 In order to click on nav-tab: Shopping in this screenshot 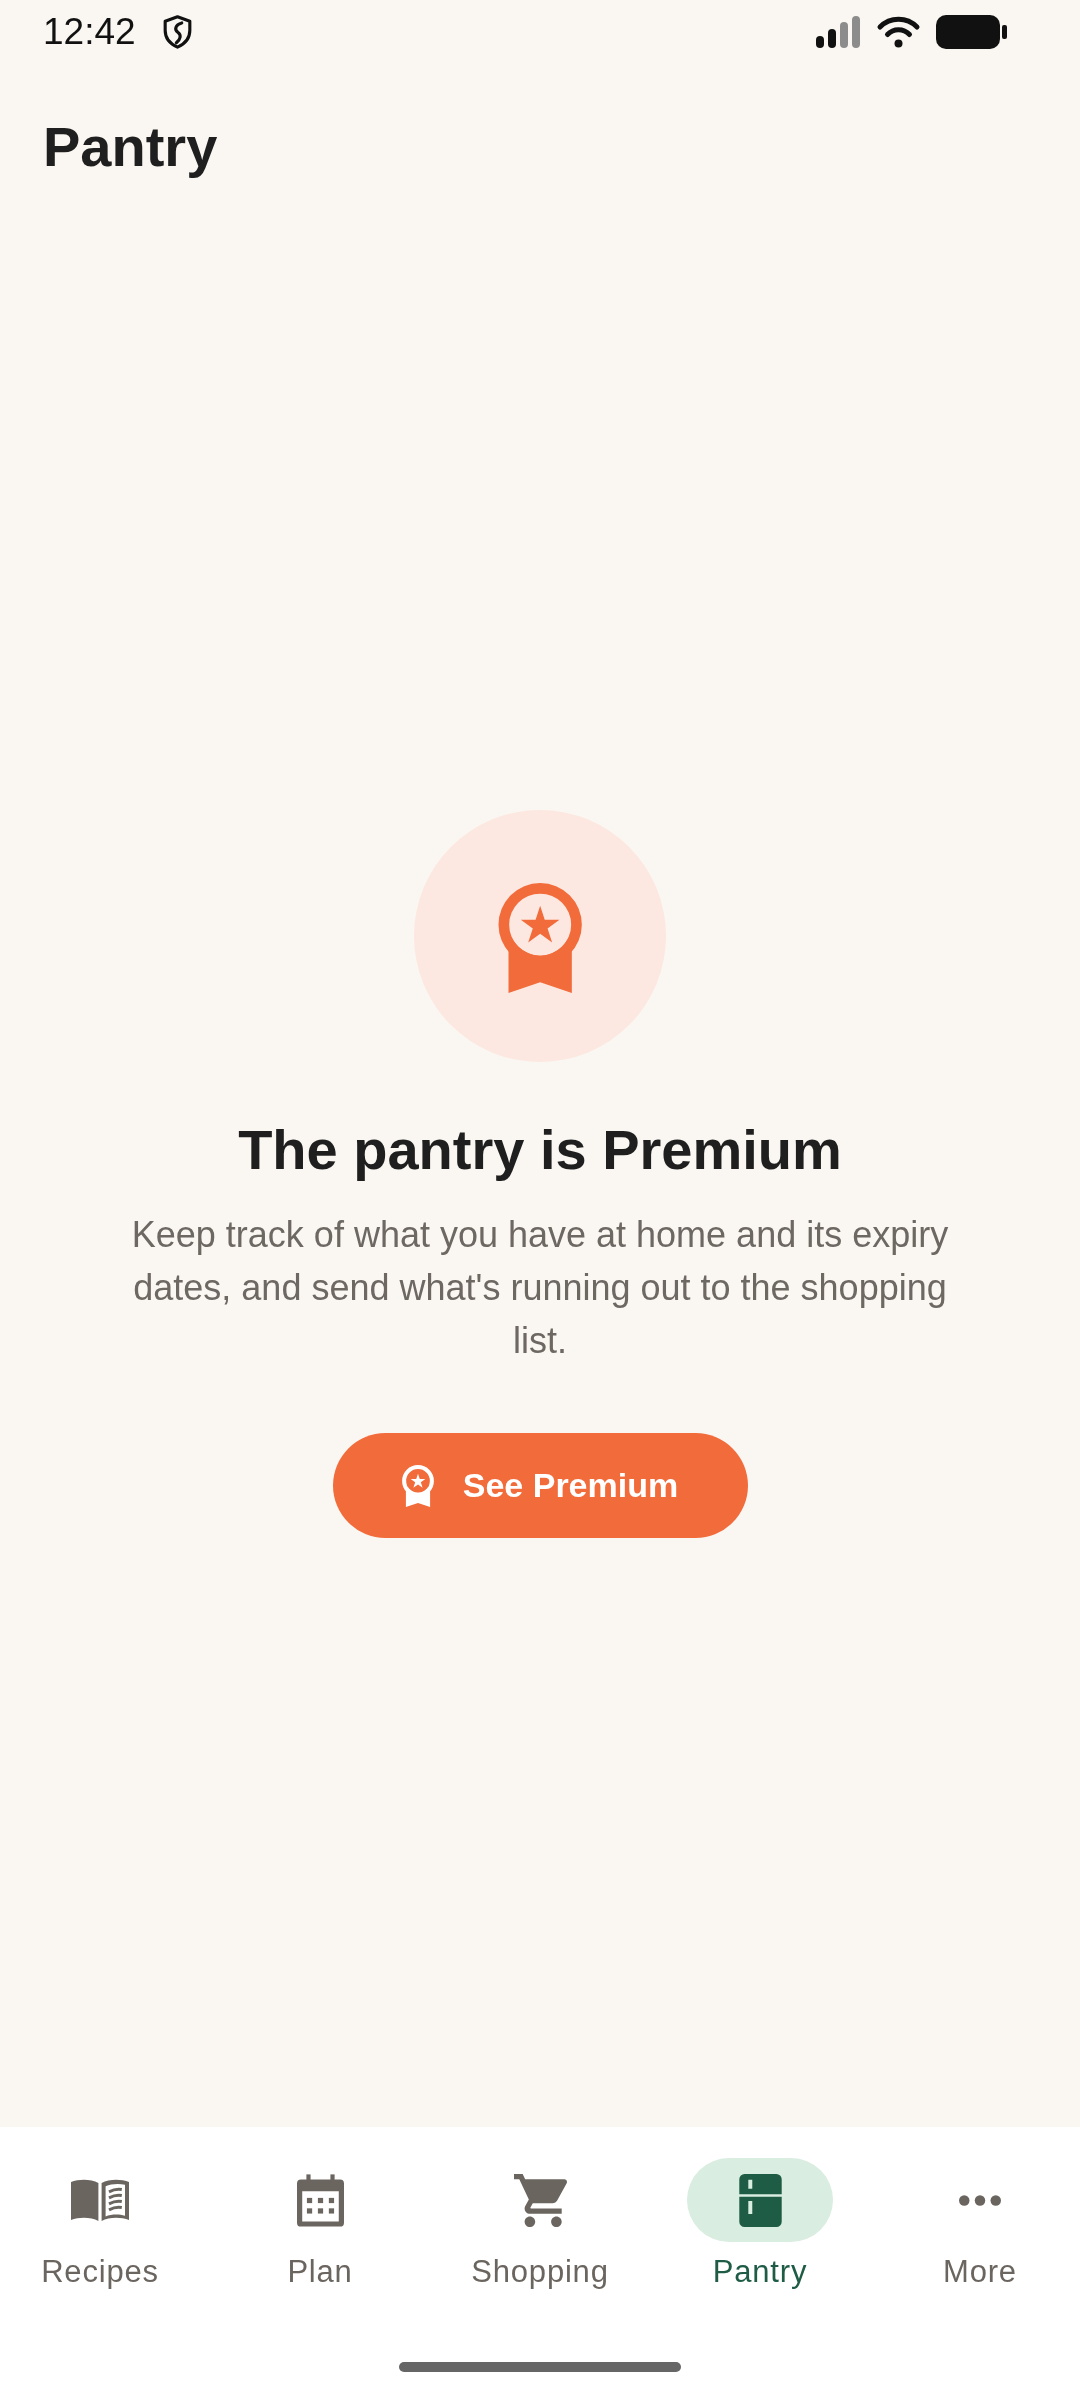, I will do `click(540, 2225)`.